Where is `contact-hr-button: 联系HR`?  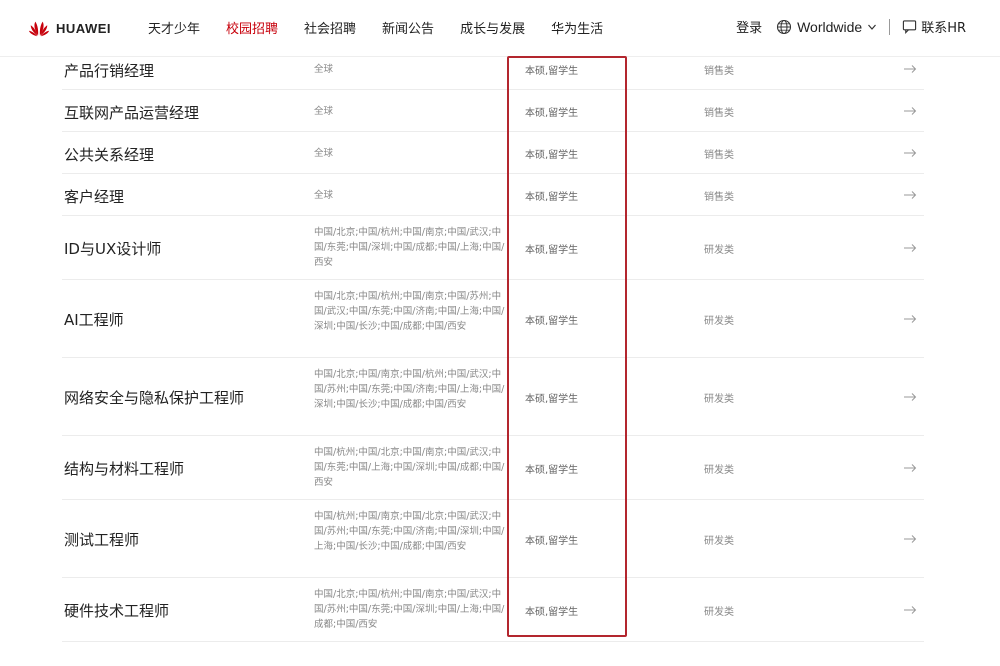 contact-hr-button: 联系HR is located at coordinates (934, 26).